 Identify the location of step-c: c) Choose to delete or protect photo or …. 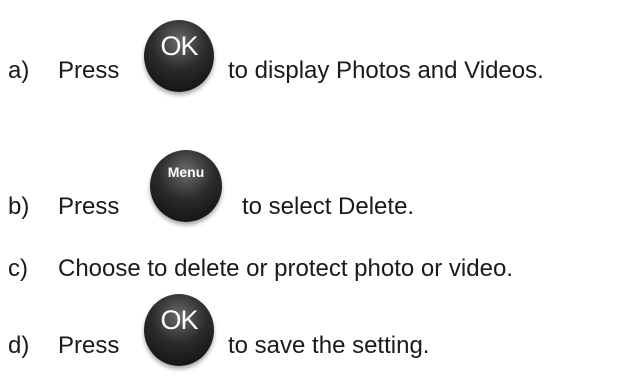
(310, 269).